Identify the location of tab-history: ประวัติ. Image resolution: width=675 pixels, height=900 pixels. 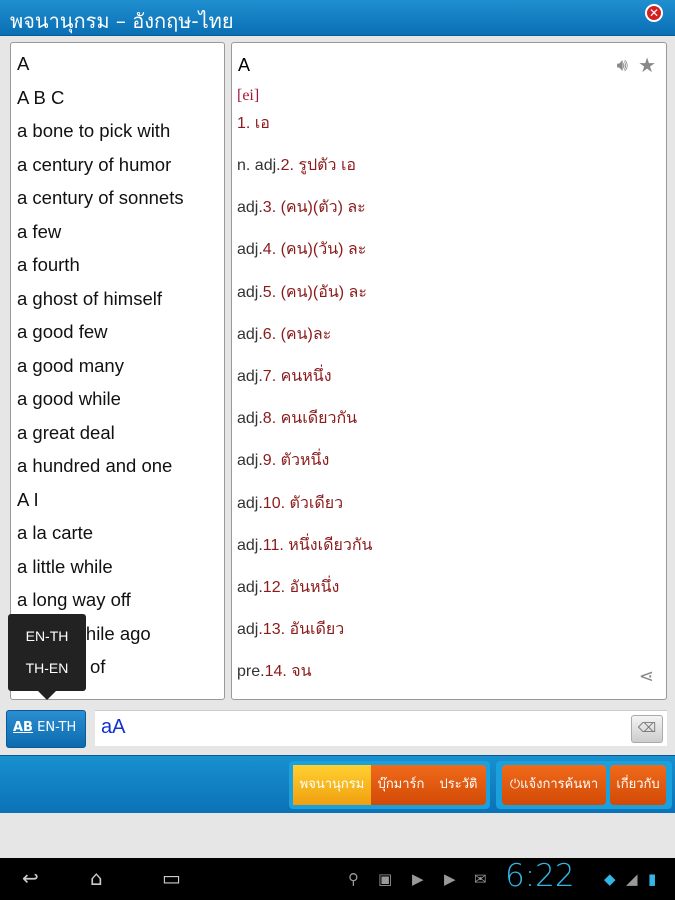
(458, 785).